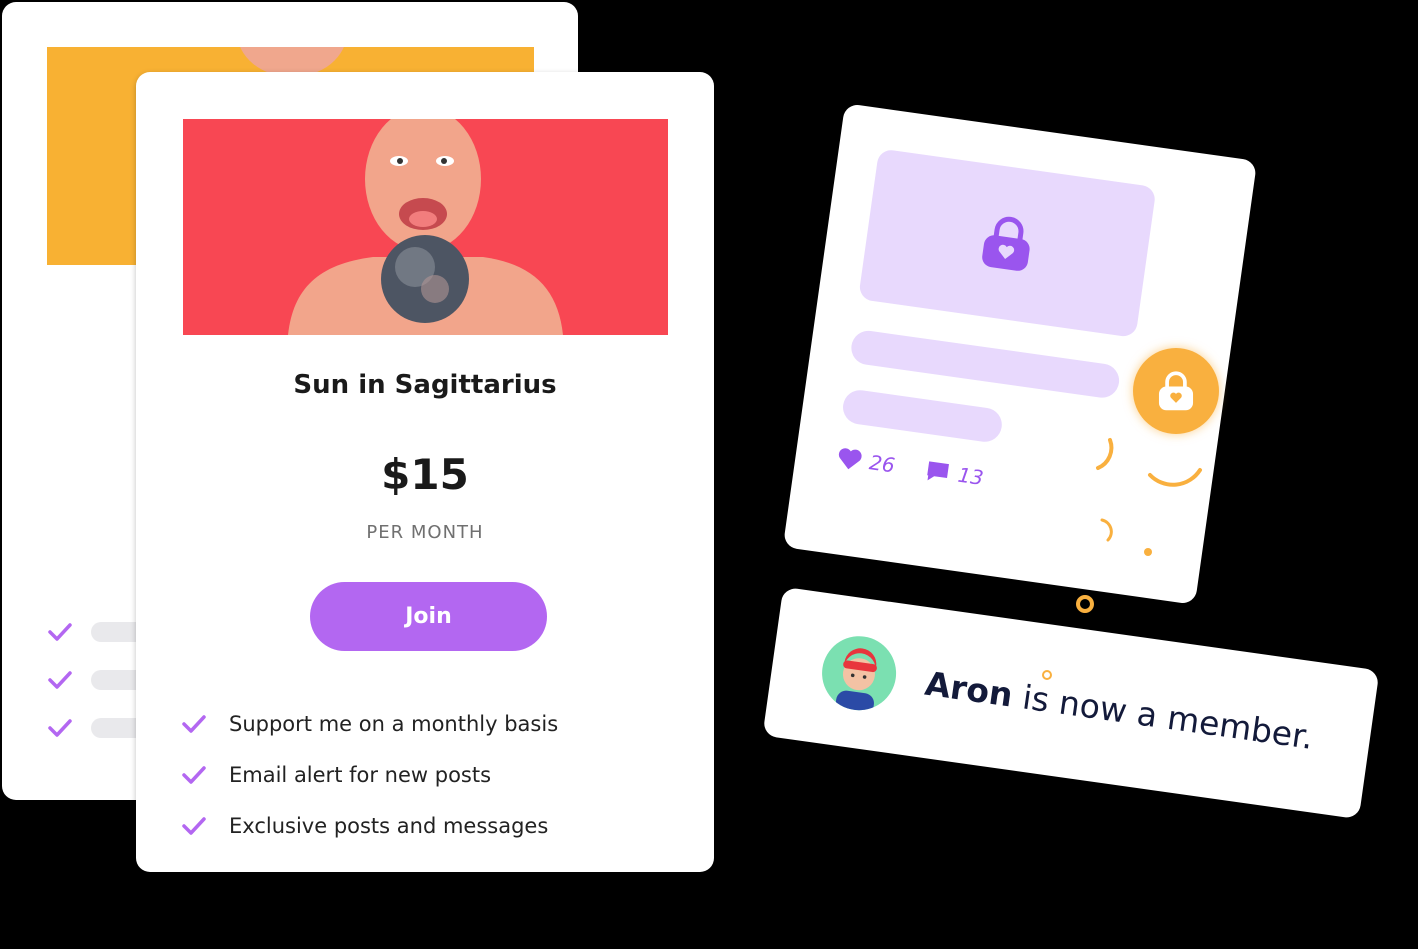 The height and width of the screenshot is (949, 1418). Describe the element at coordinates (1162, 716) in the screenshot. I see `member-status: is now a member.` at that location.